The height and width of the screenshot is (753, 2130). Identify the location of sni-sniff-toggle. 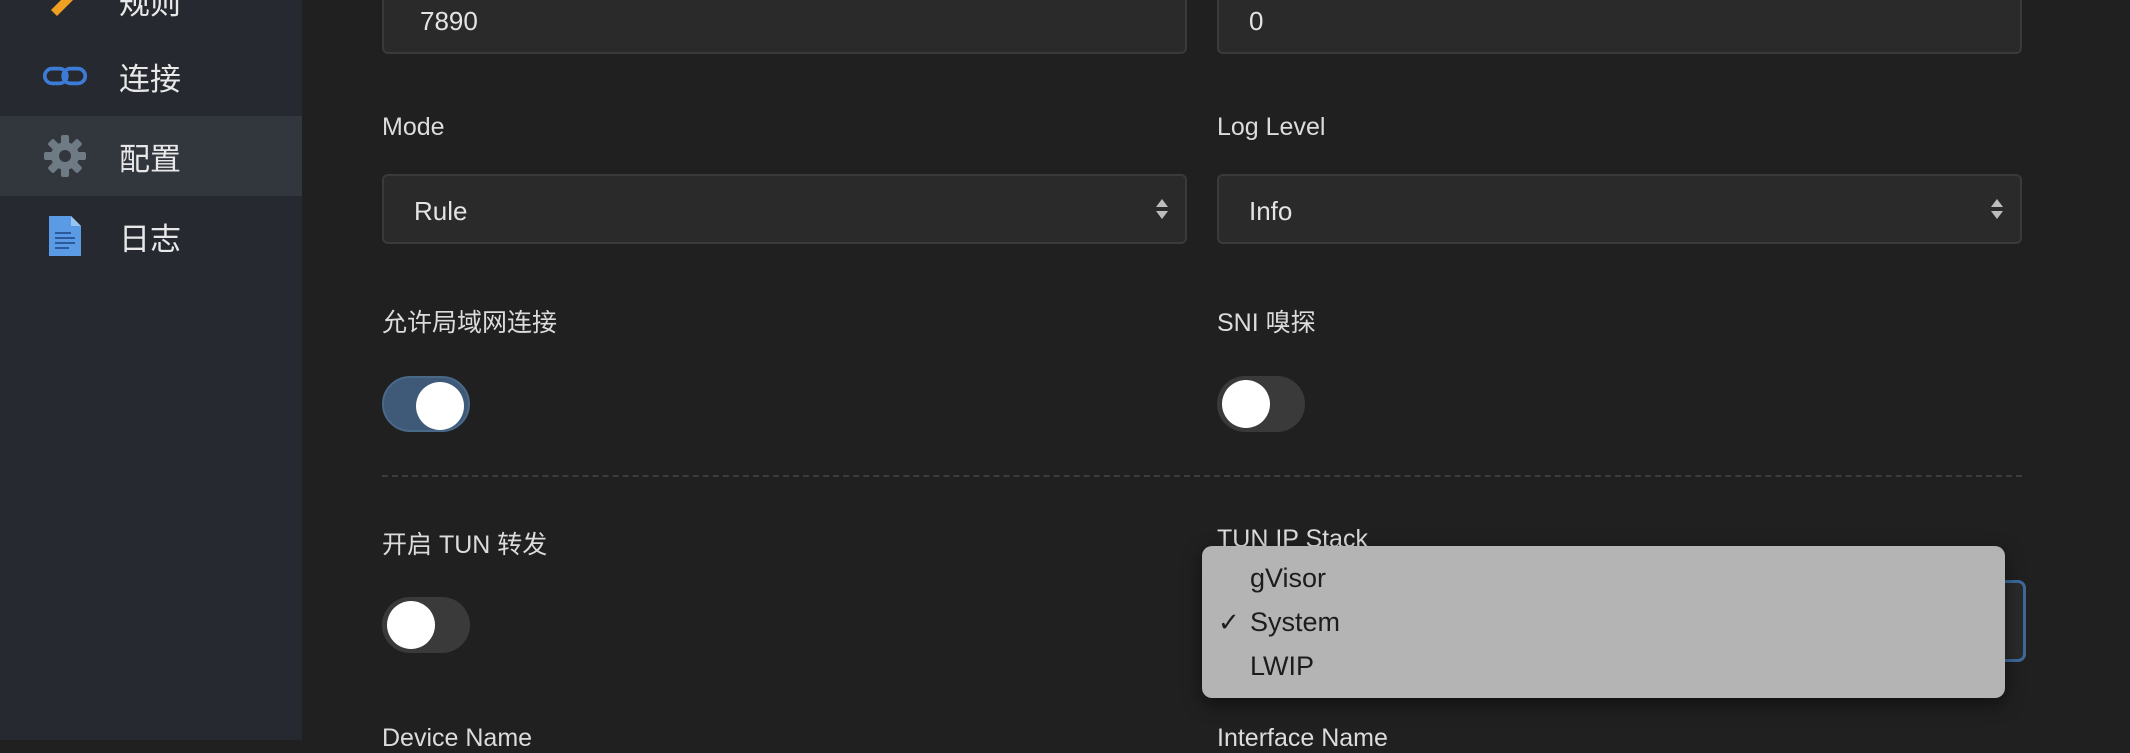
(1261, 404).